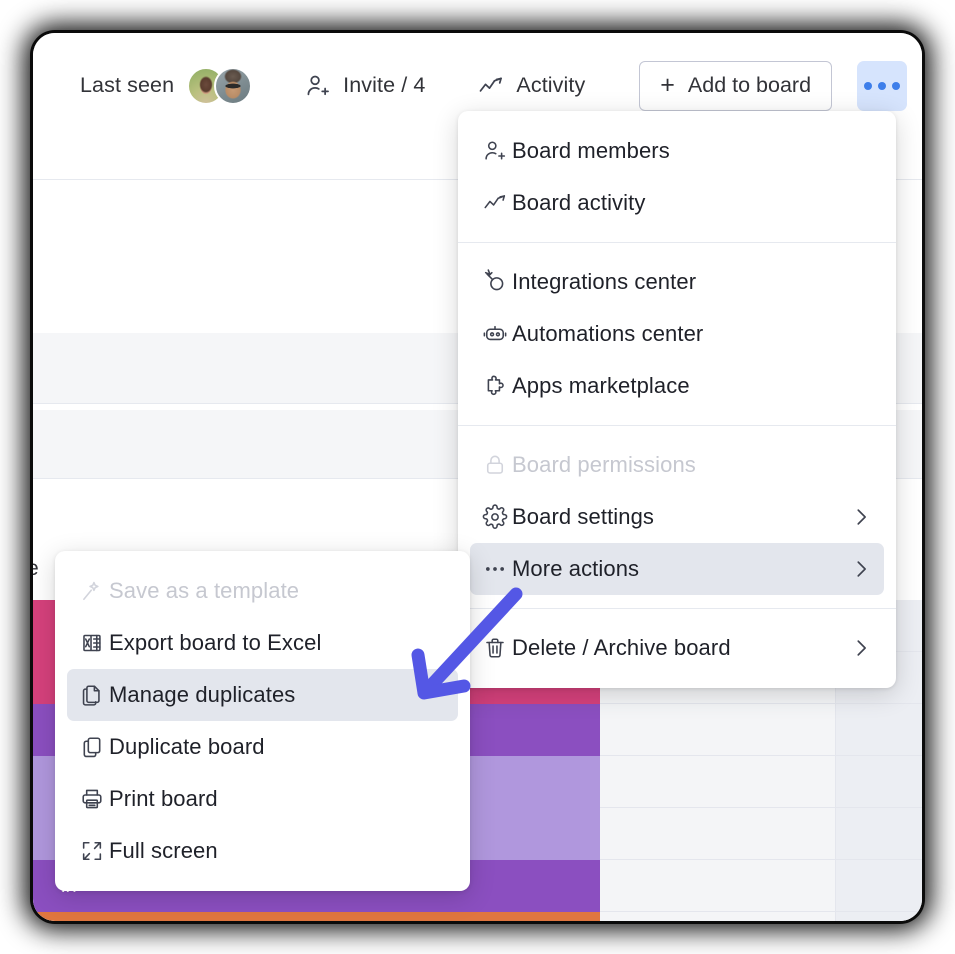 This screenshot has width=955, height=954. What do you see at coordinates (262, 851) in the screenshot?
I see `menu-item-full-screen: Full screen` at bounding box center [262, 851].